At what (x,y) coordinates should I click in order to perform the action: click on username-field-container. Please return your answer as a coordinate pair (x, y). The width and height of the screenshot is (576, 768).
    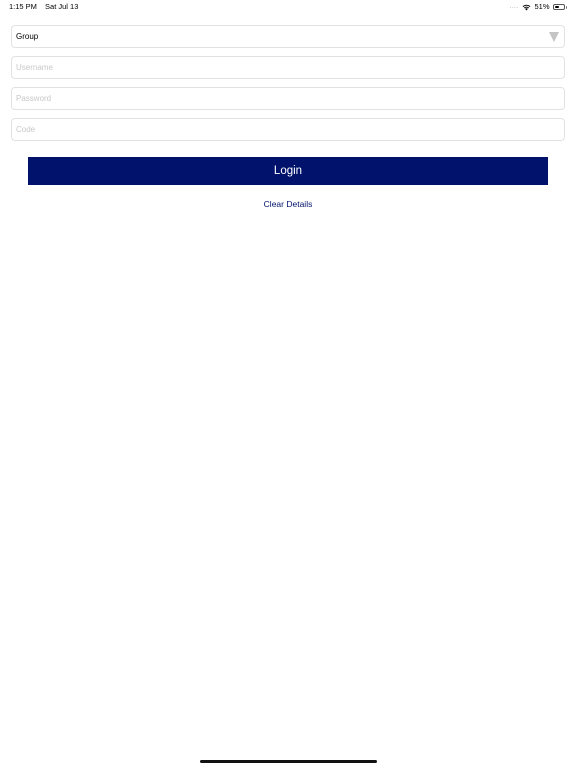
    Looking at the image, I should click on (288, 67).